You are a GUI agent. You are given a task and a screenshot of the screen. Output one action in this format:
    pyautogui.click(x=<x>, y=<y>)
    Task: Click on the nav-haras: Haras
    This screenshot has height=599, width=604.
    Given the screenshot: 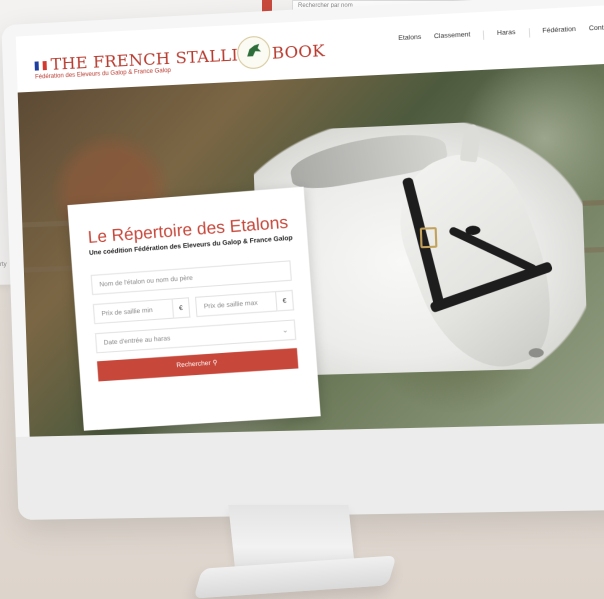 What is the action you would take?
    pyautogui.click(x=506, y=34)
    